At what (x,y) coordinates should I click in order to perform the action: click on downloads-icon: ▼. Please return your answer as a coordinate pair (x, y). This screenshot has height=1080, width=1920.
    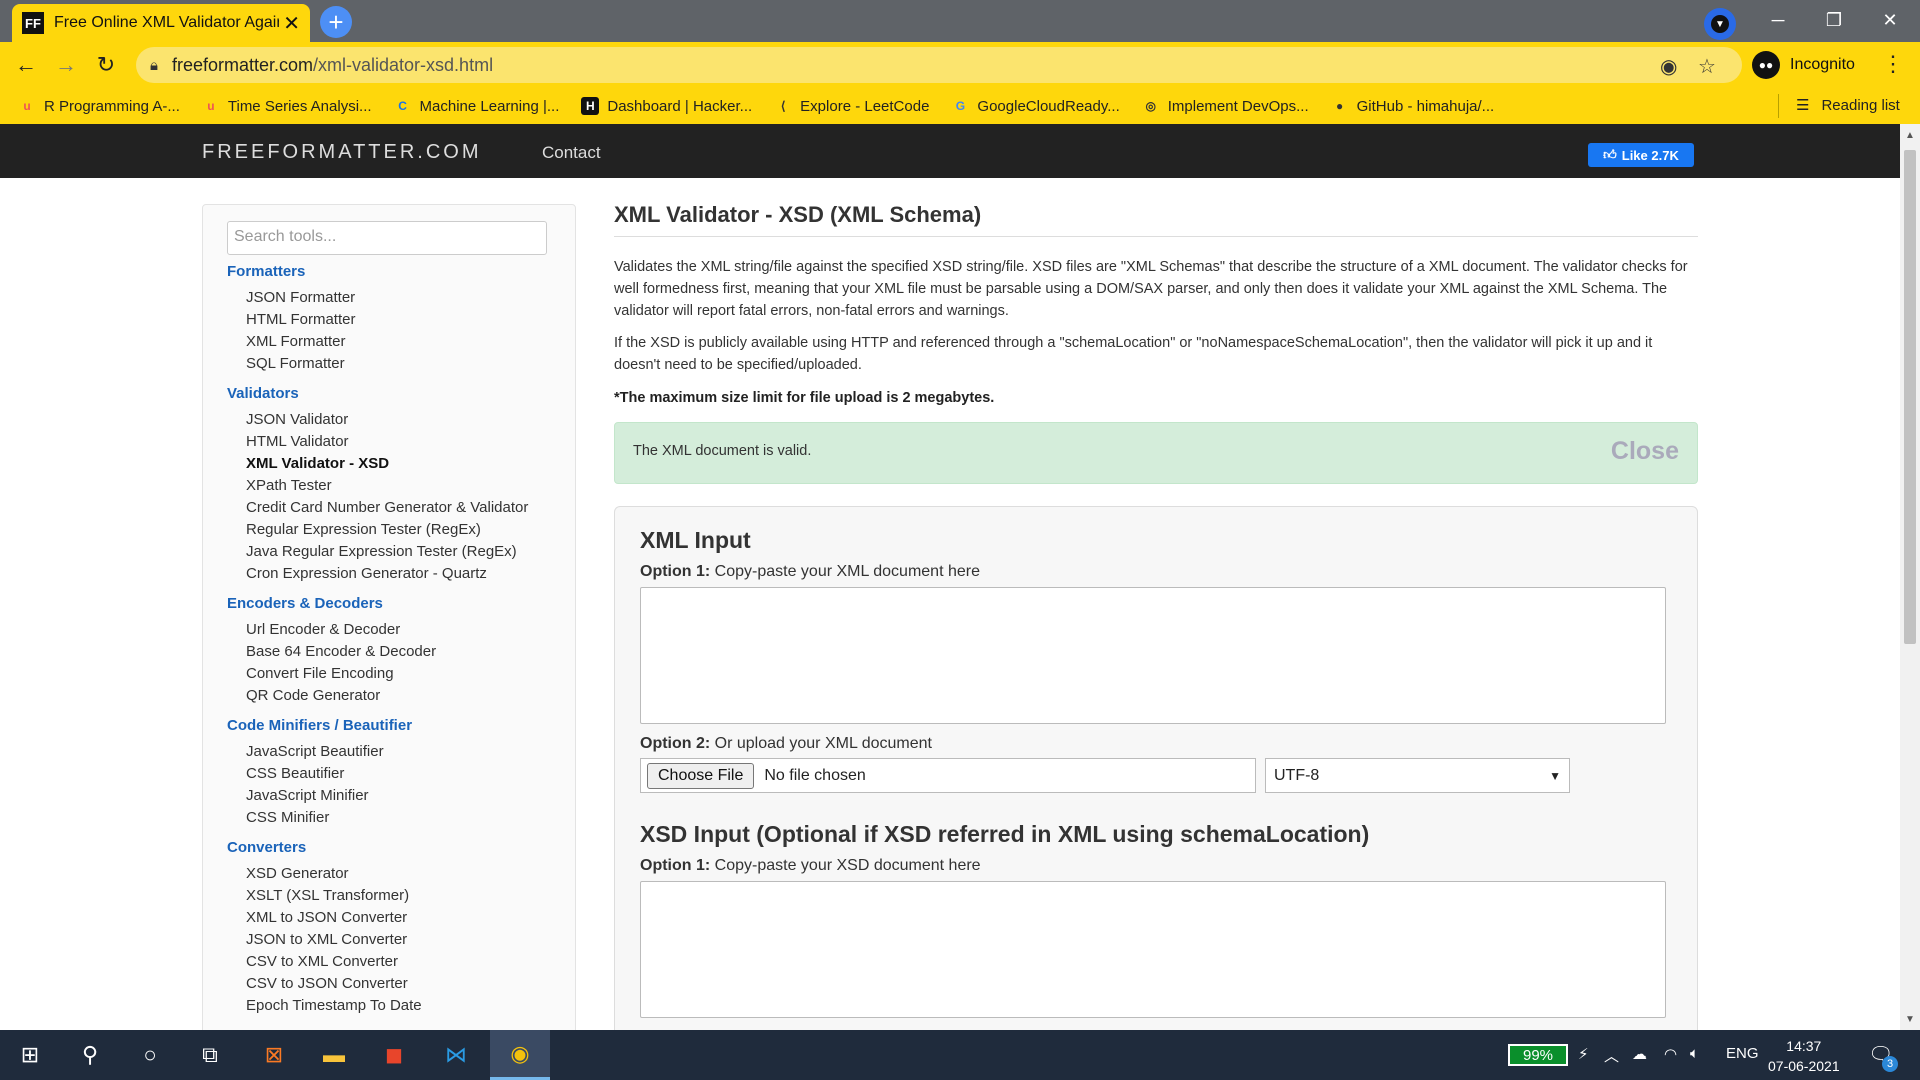
    Looking at the image, I should click on (1720, 24).